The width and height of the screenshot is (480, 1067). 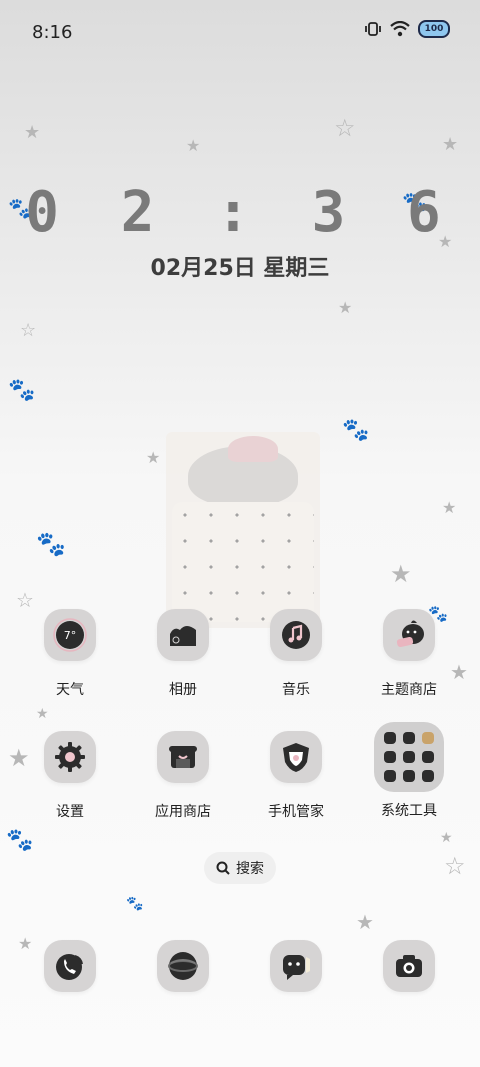 I want to click on dock-browser, so click(x=183, y=966).